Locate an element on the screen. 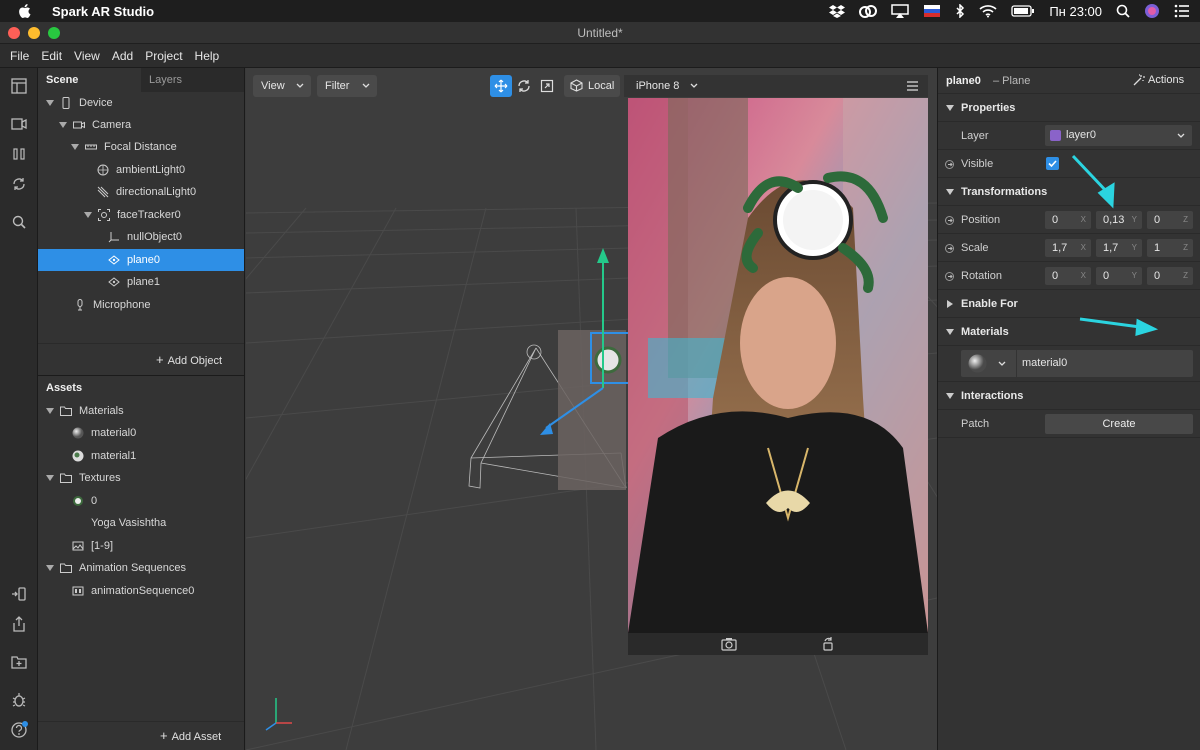 The width and height of the screenshot is (1200, 750). asset-material0: material0 is located at coordinates (104, 433).